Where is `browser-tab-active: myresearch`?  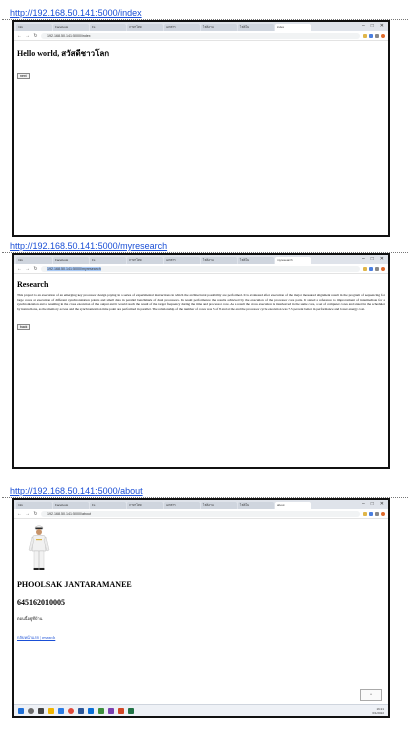
browser-tab-active: myresearch is located at coordinates (293, 260).